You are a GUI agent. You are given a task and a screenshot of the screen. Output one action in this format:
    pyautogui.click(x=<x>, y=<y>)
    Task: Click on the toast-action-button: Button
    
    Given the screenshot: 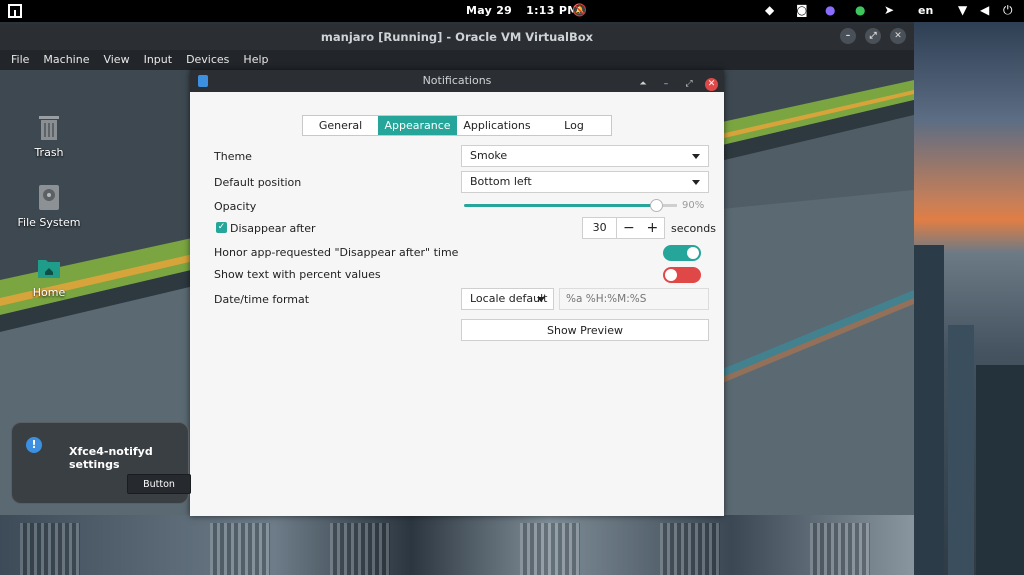 What is the action you would take?
    pyautogui.click(x=159, y=484)
    